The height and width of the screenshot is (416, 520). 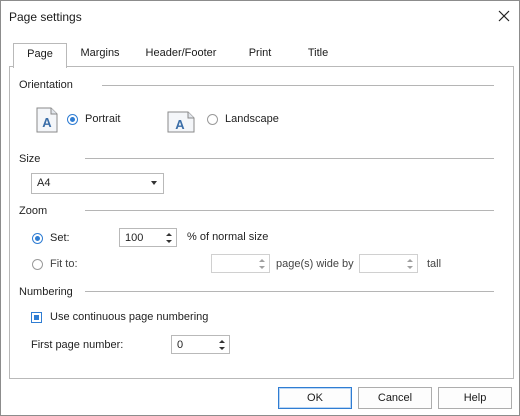 I want to click on tab-page: Page, so click(x=40, y=55).